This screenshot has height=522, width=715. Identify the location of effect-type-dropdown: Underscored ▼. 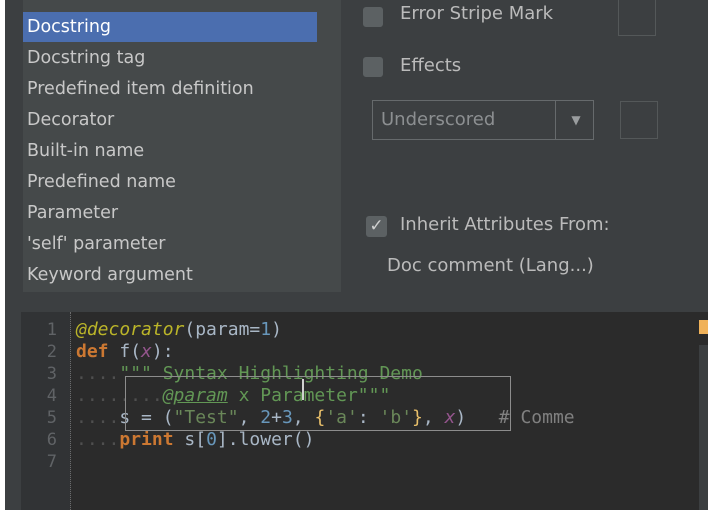
(483, 120).